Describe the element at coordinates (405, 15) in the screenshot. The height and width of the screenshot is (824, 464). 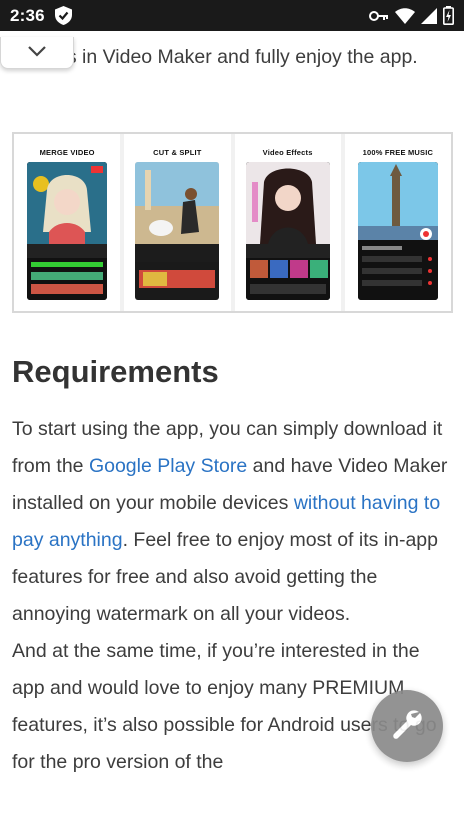
I see `wifi-icon` at that location.